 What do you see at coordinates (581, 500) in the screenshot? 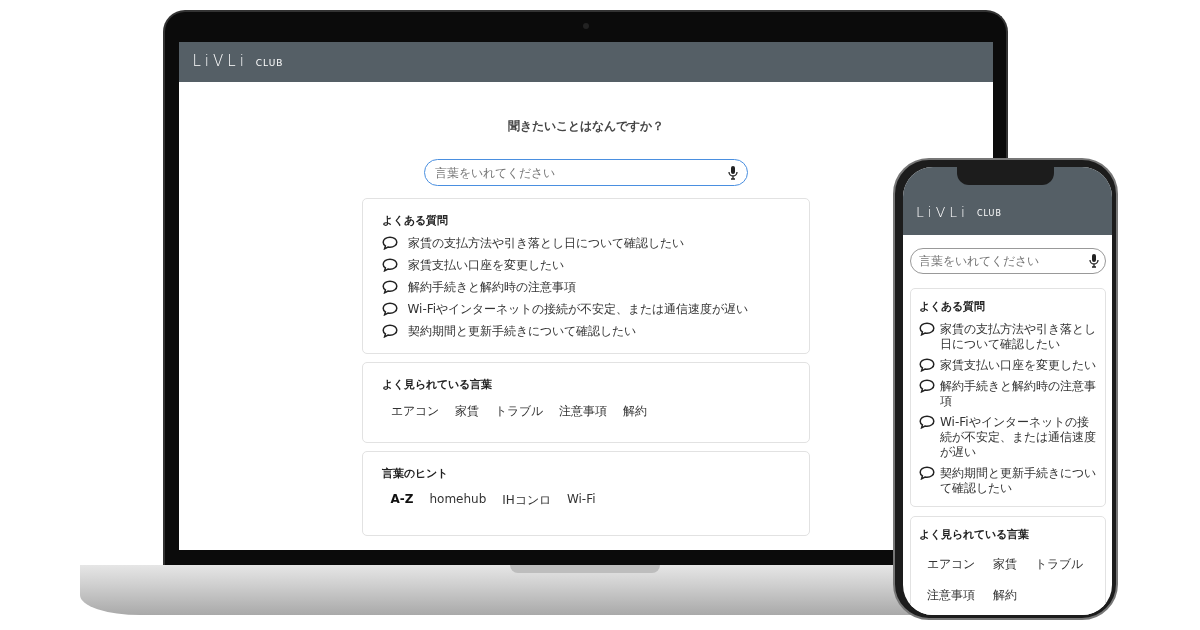
I see `keyword-link: Wi-Fi` at bounding box center [581, 500].